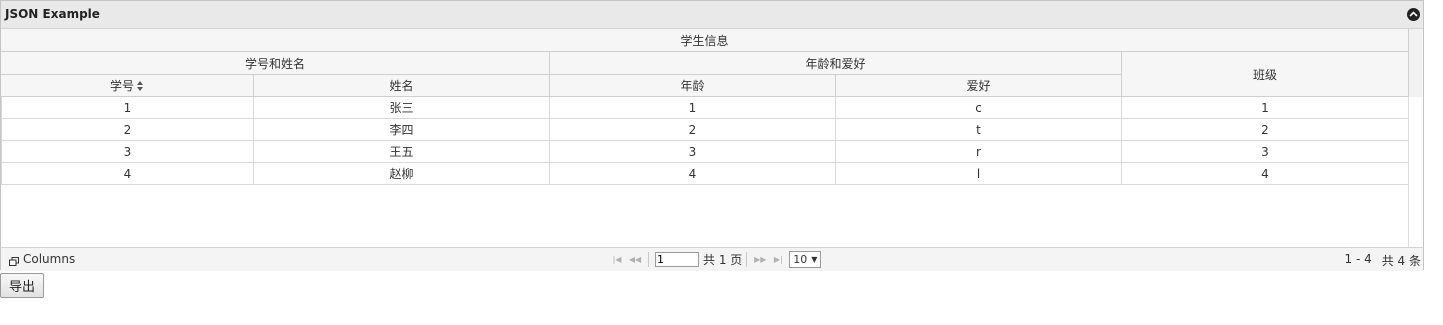 The width and height of the screenshot is (1443, 325). Describe the element at coordinates (1265, 108) in the screenshot. I see `cell-class: 1` at that location.